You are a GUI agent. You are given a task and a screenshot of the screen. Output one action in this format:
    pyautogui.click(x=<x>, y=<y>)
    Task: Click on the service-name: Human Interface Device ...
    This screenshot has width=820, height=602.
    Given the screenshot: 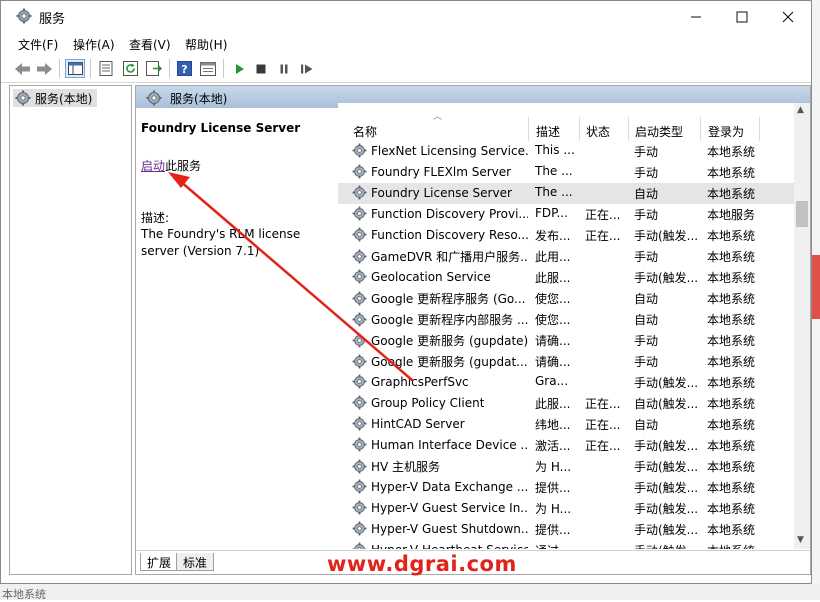 What is the action you would take?
    pyautogui.click(x=449, y=444)
    